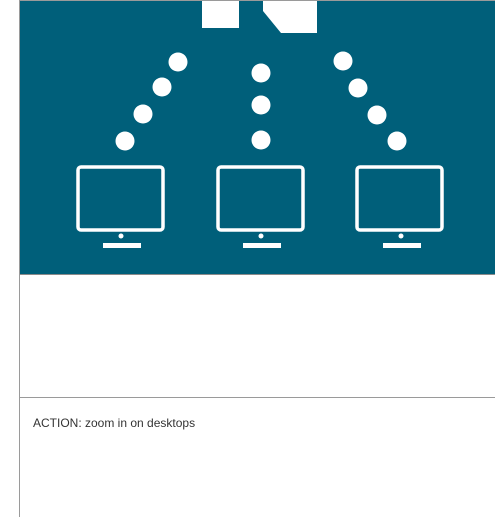  I want to click on source-block-left, so click(220, 14).